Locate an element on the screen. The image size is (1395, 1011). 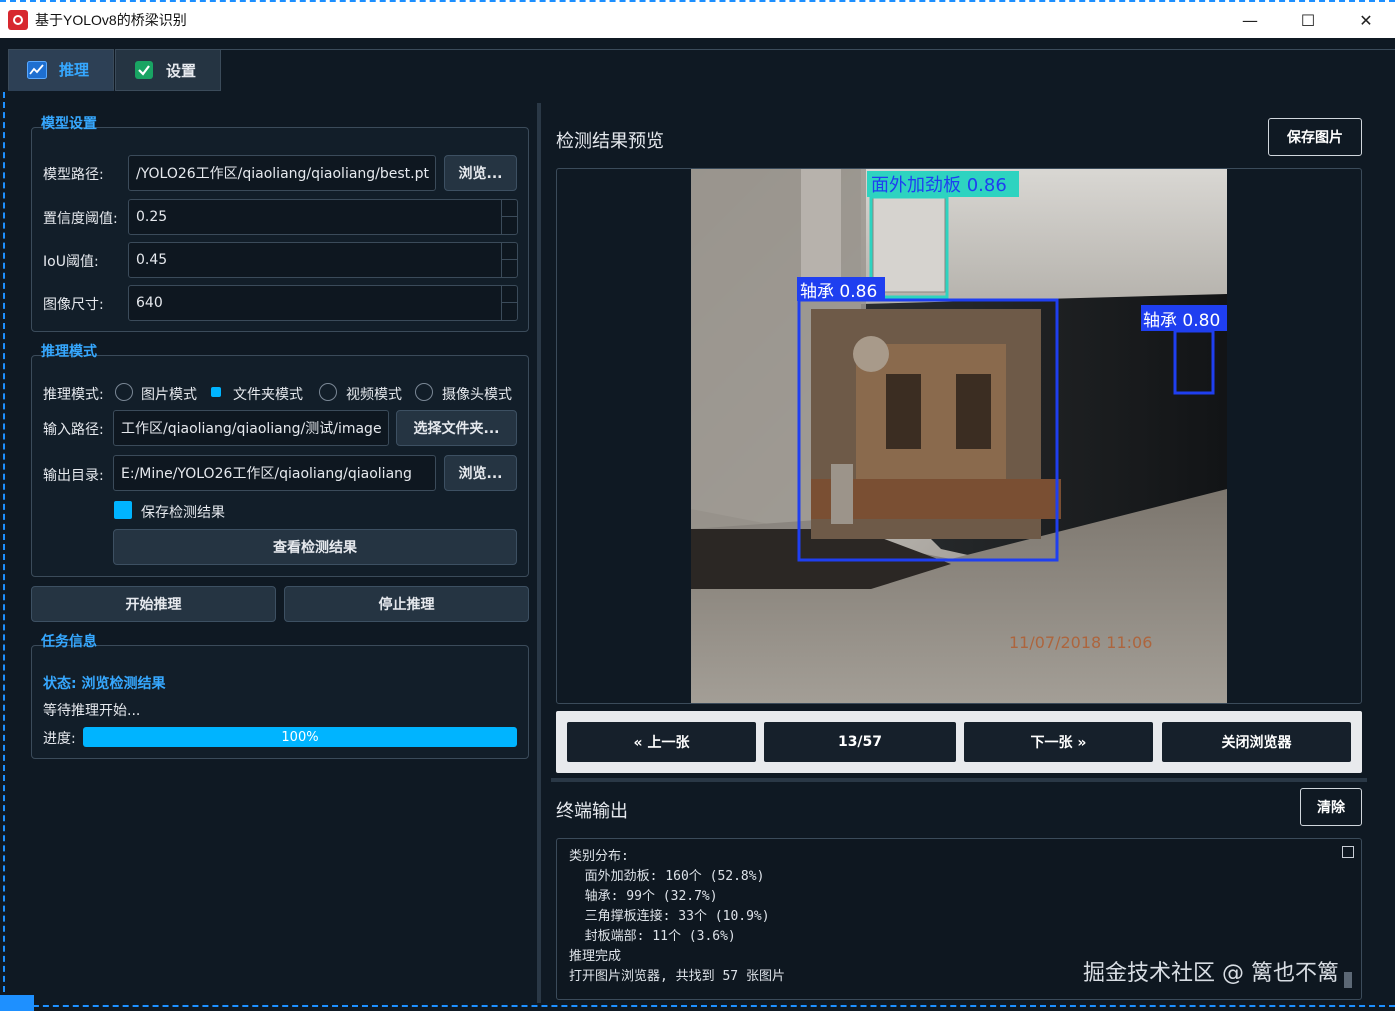
save-results-checkbox is located at coordinates (123, 510).